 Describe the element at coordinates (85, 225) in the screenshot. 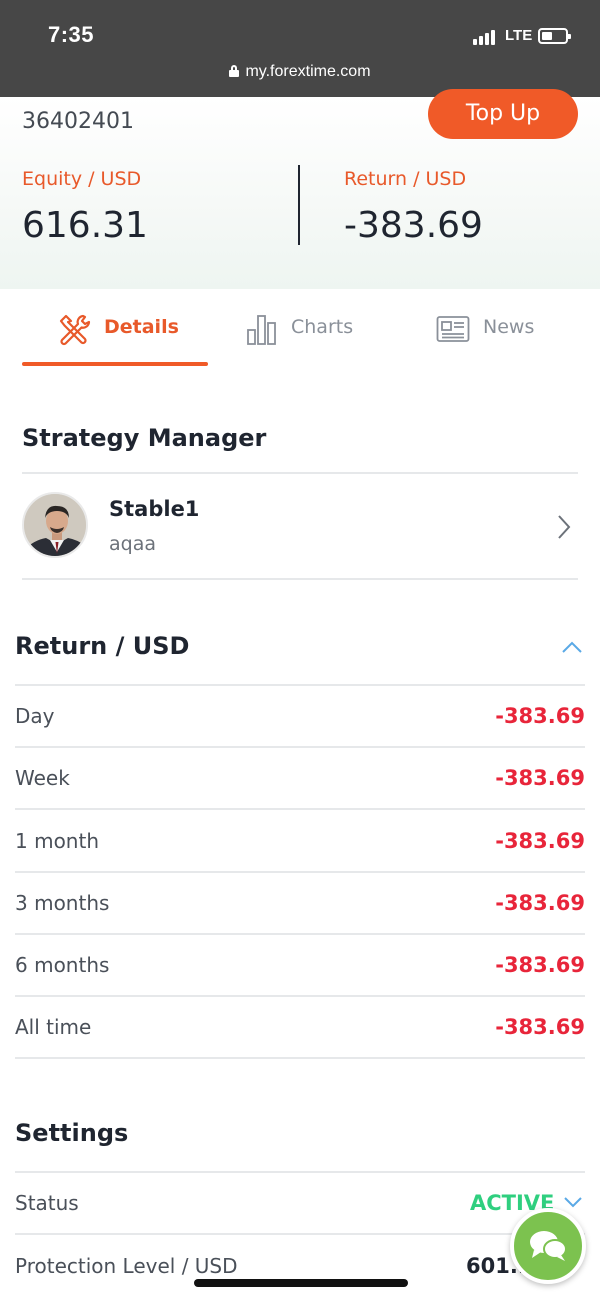

I see `equity-value: 616.31` at that location.